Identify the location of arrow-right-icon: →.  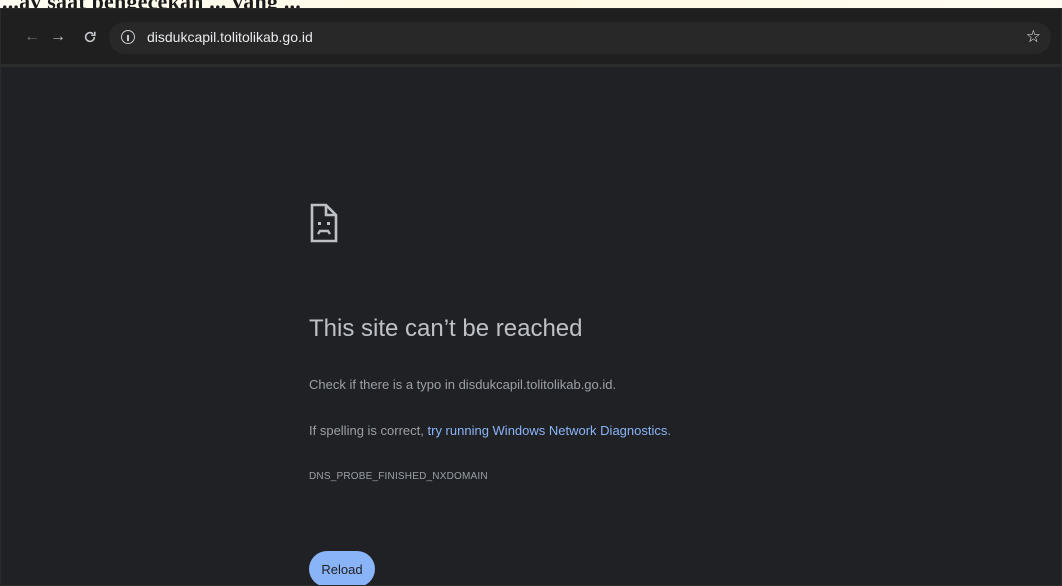
(58, 36).